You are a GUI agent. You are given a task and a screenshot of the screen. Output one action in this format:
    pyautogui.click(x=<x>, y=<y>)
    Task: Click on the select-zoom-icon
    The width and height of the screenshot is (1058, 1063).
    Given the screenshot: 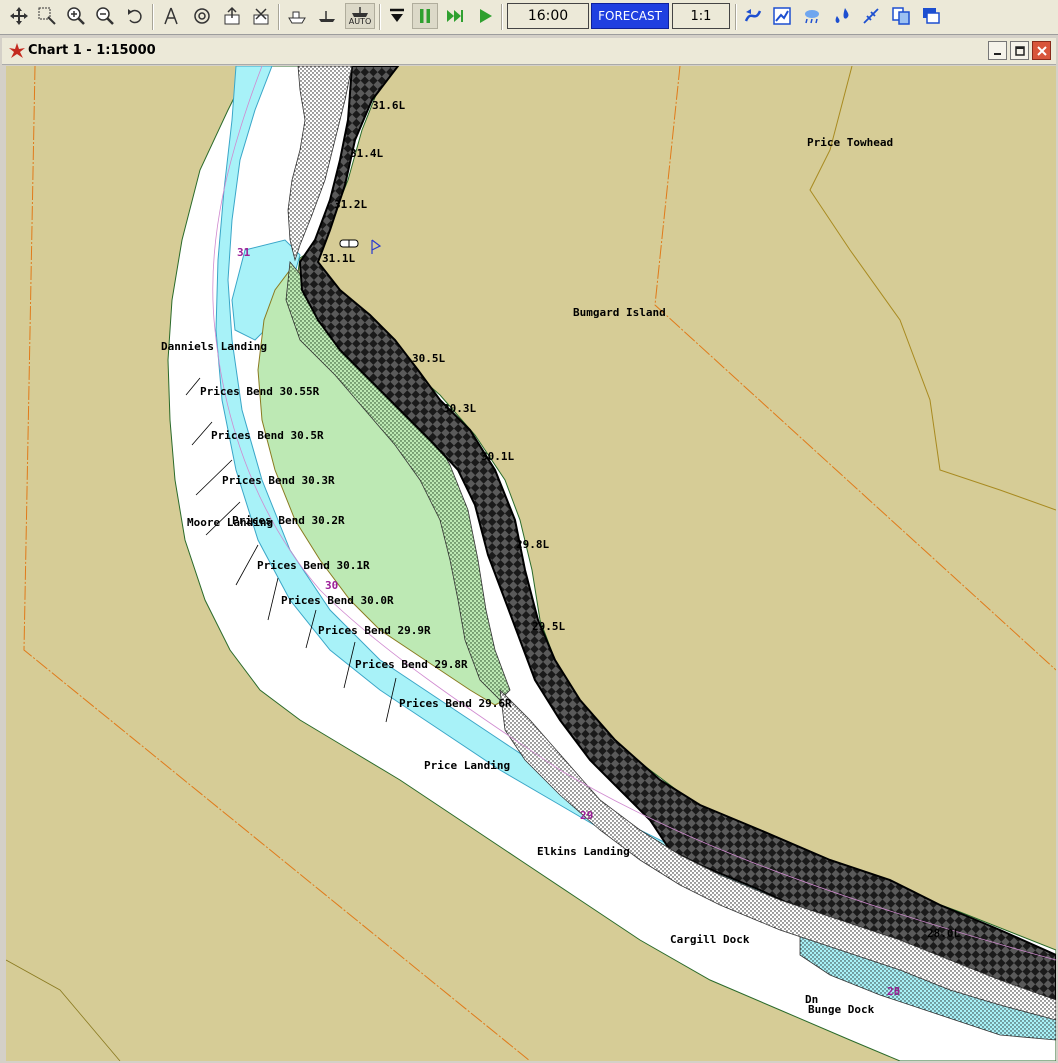 What is the action you would take?
    pyautogui.click(x=47, y=16)
    